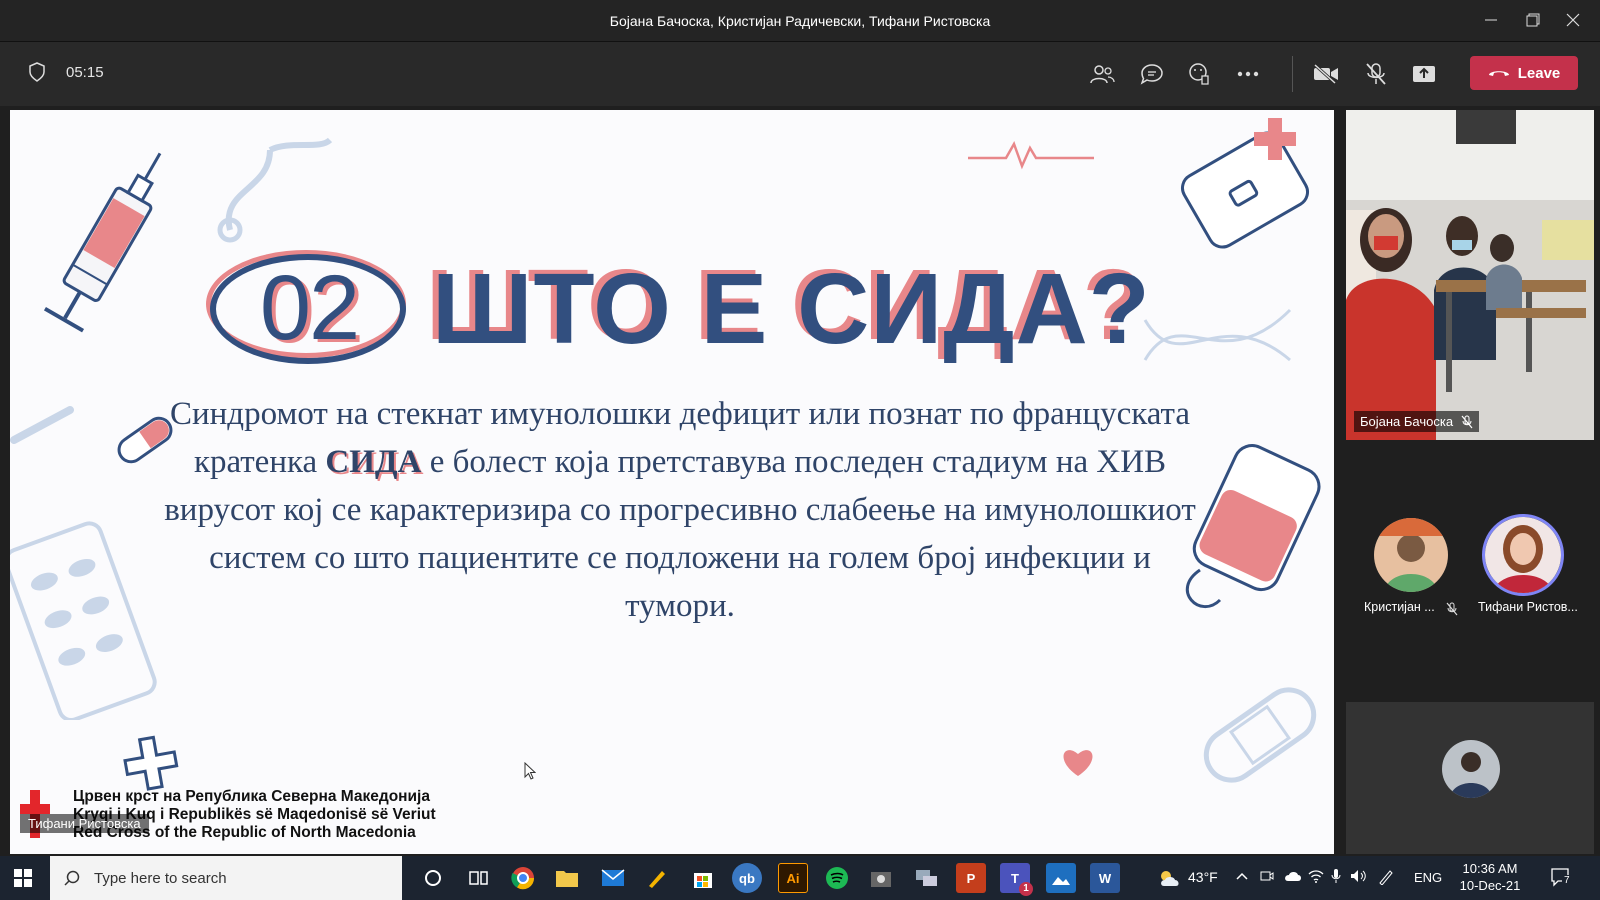 This screenshot has width=1600, height=900. What do you see at coordinates (1424, 74) in the screenshot?
I see `share-screen-button` at bounding box center [1424, 74].